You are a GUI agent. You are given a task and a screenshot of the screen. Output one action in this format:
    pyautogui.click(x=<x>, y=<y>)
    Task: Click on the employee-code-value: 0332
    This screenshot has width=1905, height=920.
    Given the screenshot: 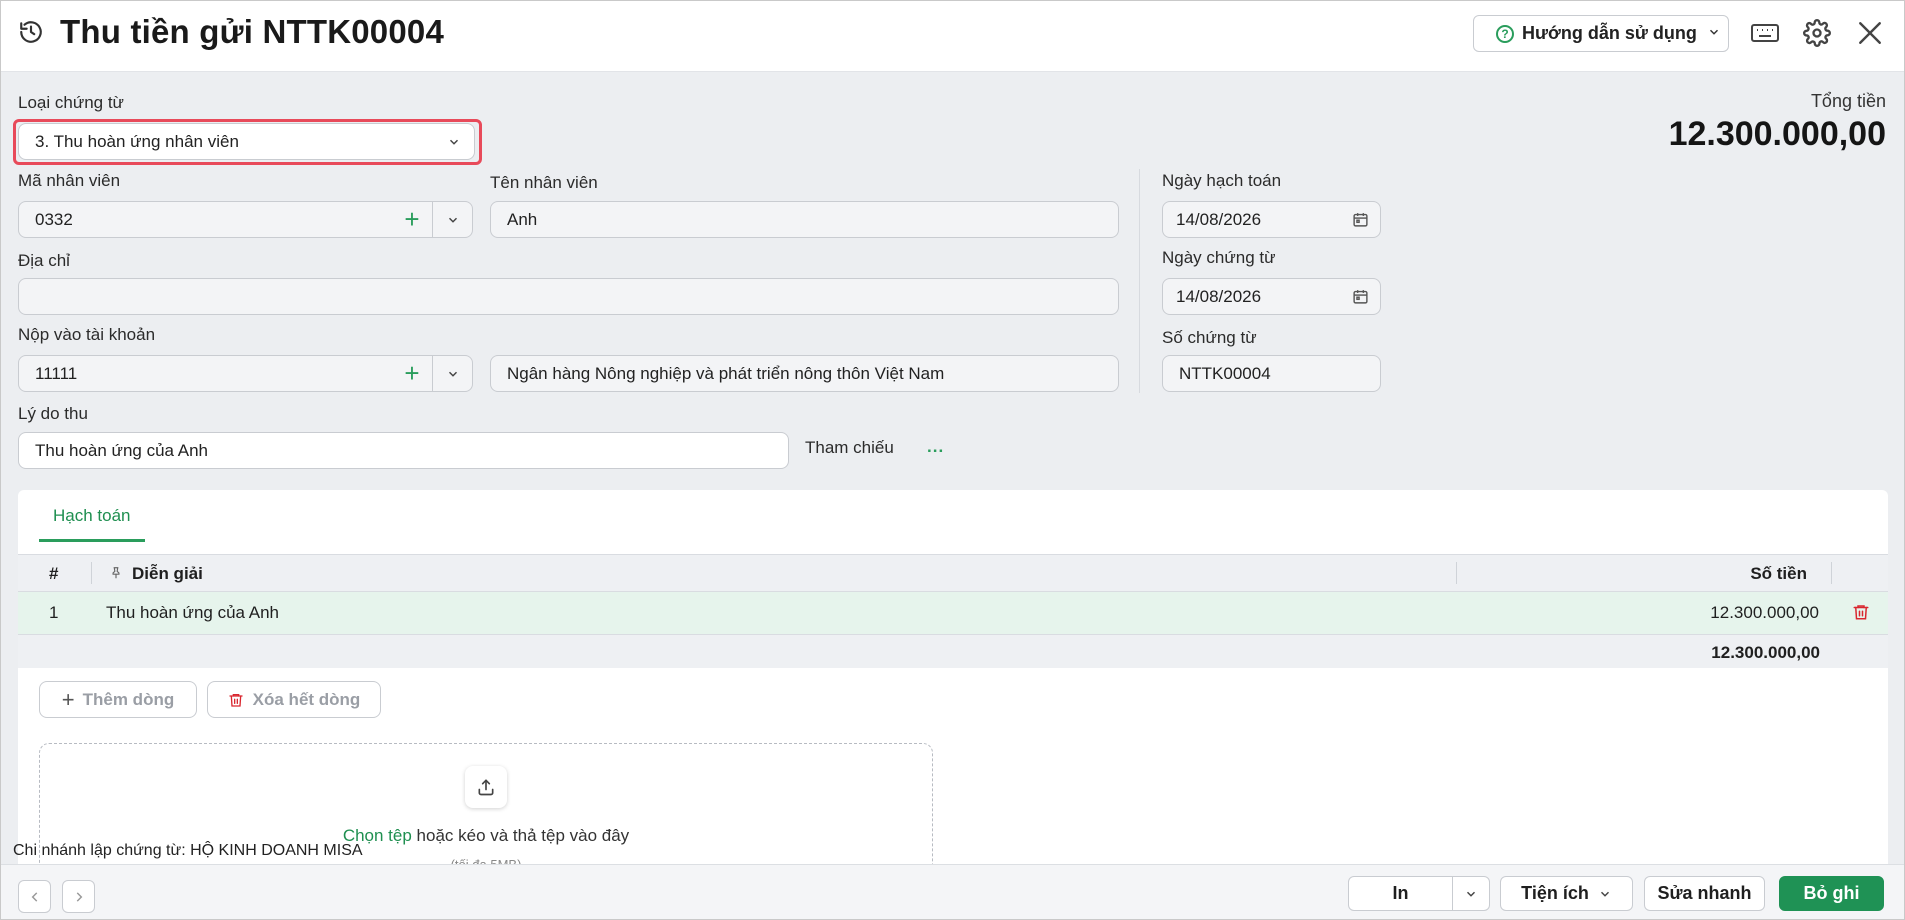 What is the action you would take?
    pyautogui.click(x=54, y=219)
    